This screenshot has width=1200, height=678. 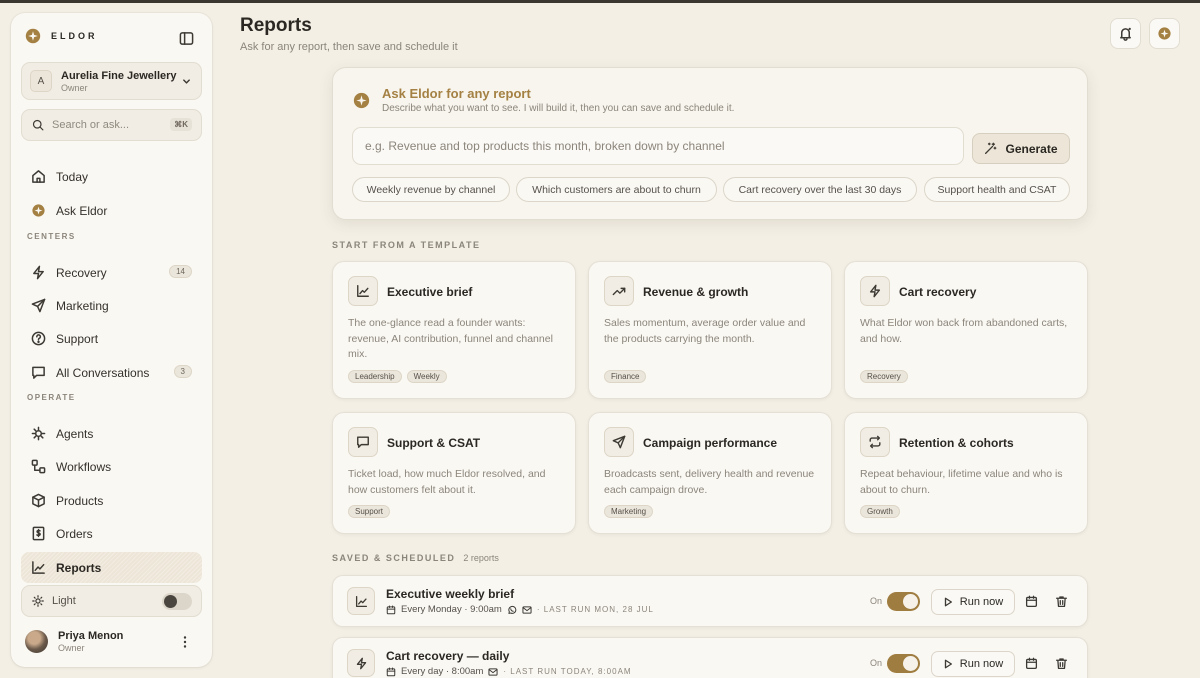 I want to click on workflow-icon, so click(x=38, y=466).